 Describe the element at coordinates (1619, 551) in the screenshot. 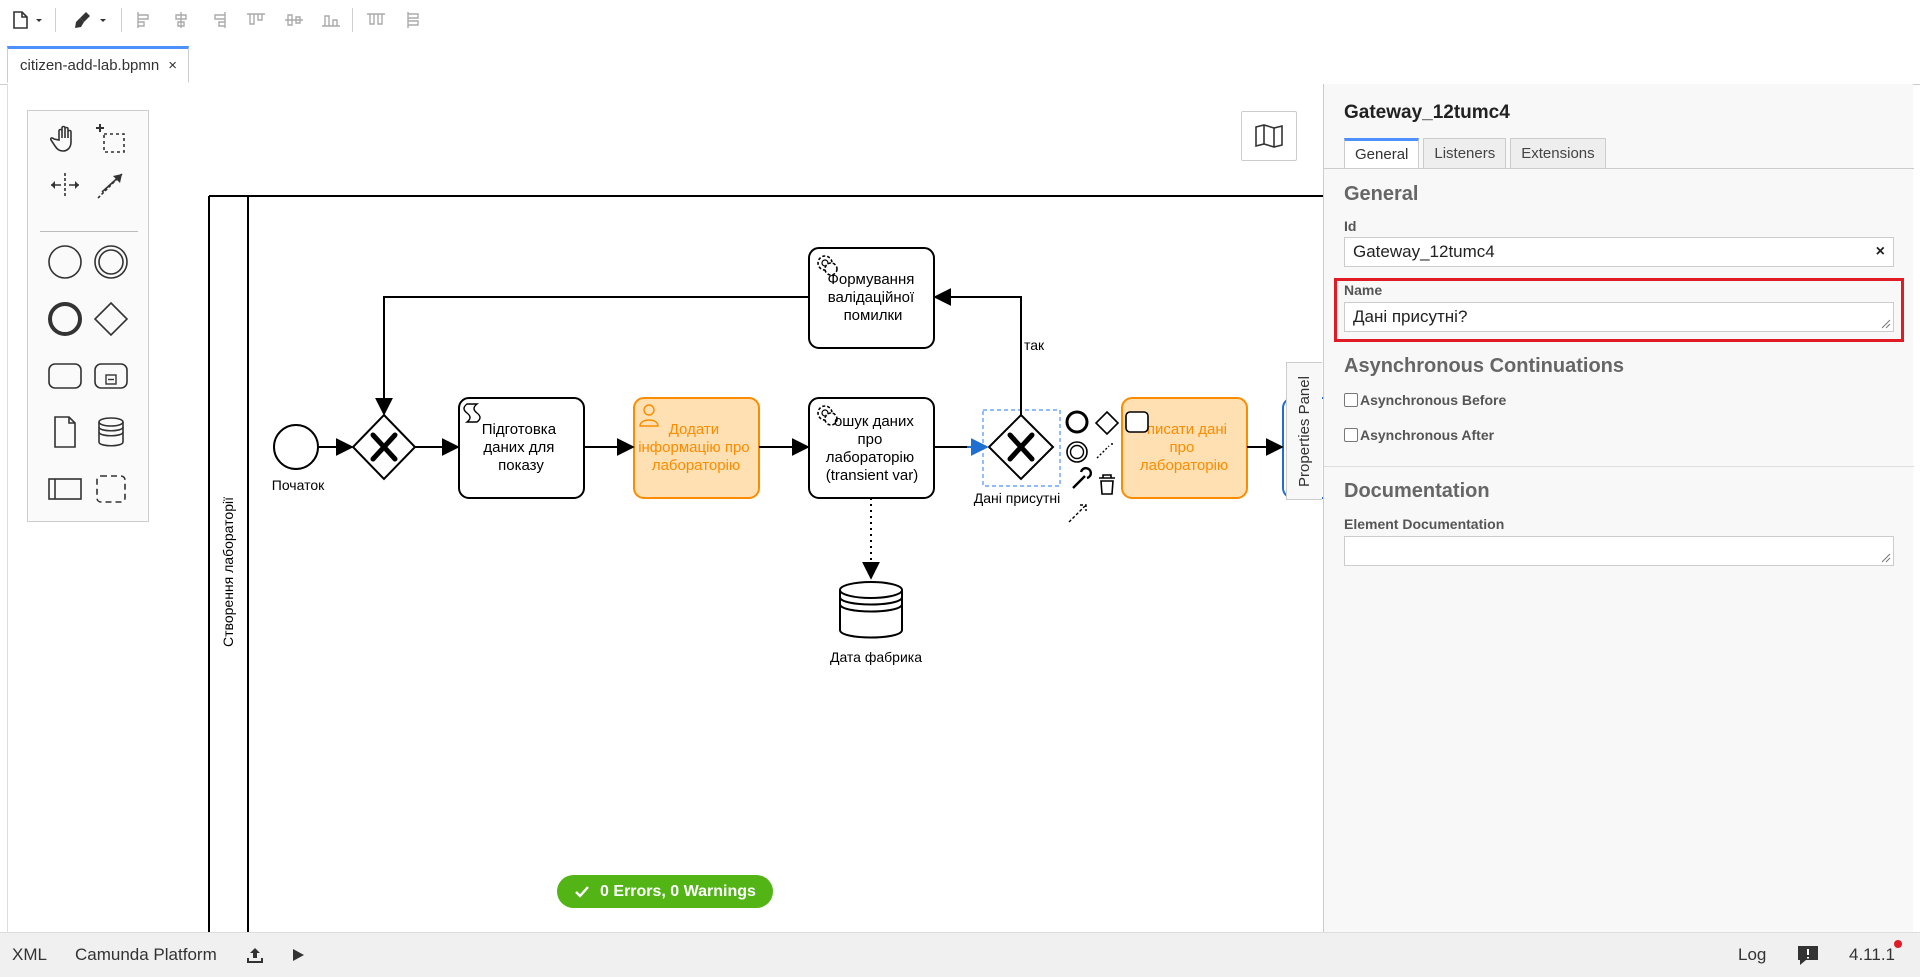

I see `documentation-input` at that location.